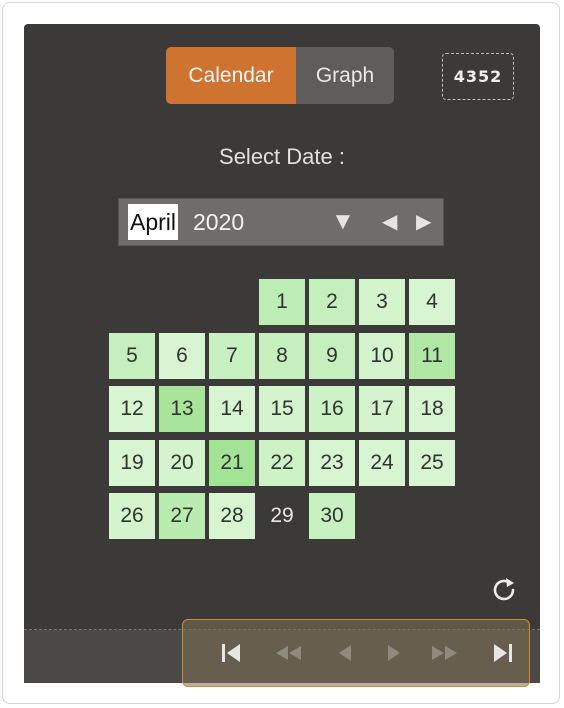 The width and height of the screenshot is (564, 708). Describe the element at coordinates (432, 355) in the screenshot. I see `calendar-day: 11` at that location.